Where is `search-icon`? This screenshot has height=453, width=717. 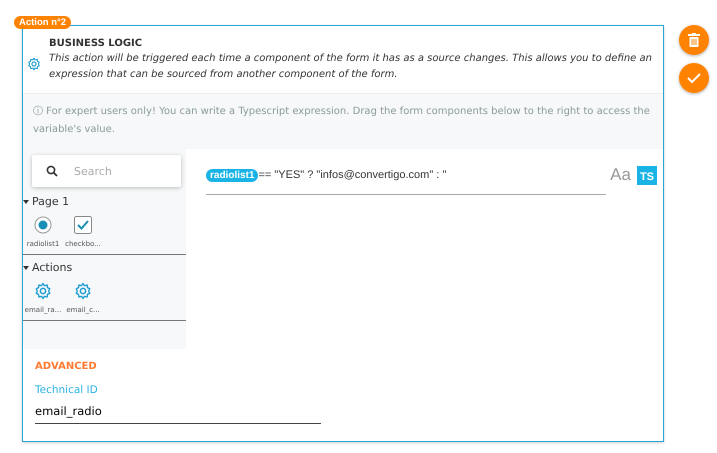
search-icon is located at coordinates (52, 171).